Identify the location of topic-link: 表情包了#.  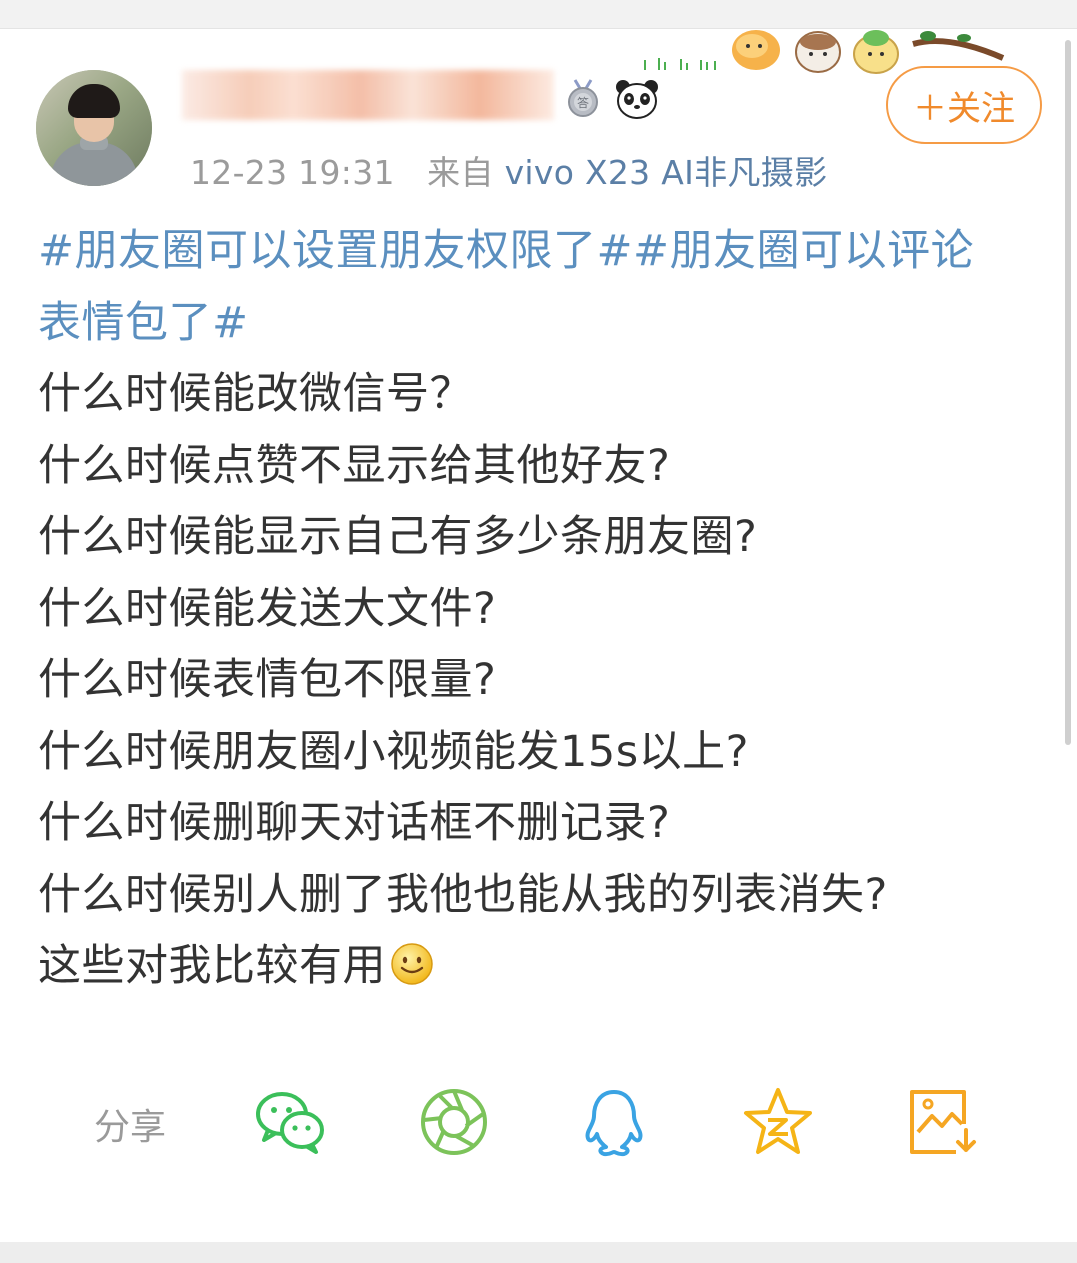
(543, 324).